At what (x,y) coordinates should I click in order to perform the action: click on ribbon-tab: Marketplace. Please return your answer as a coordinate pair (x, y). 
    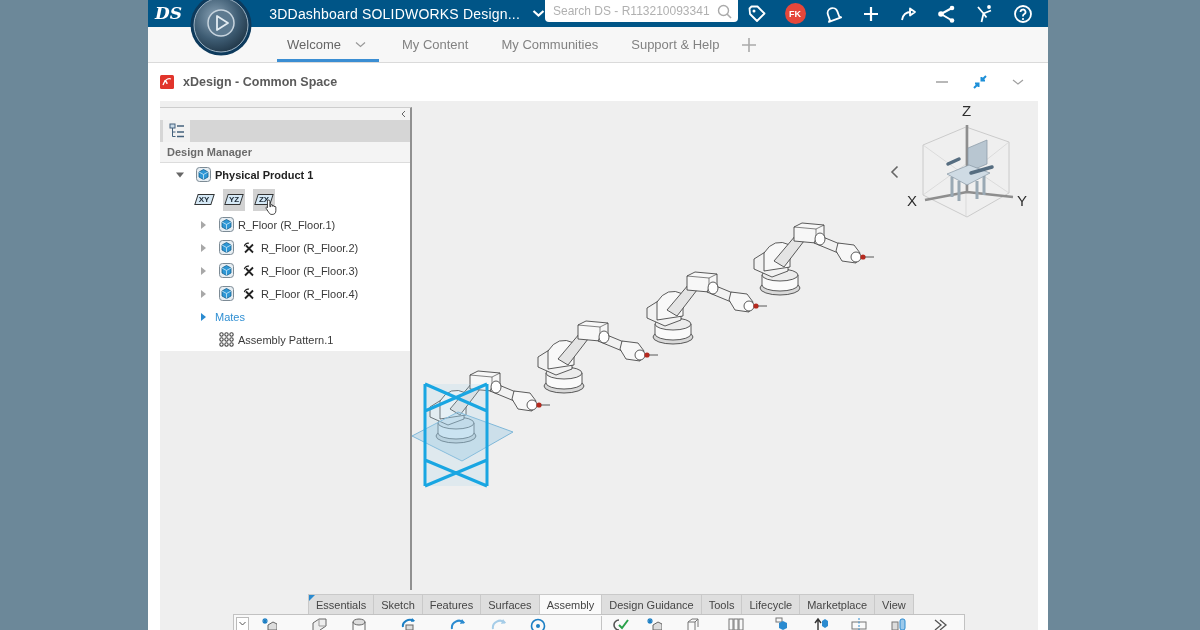
    Looking at the image, I should click on (837, 604).